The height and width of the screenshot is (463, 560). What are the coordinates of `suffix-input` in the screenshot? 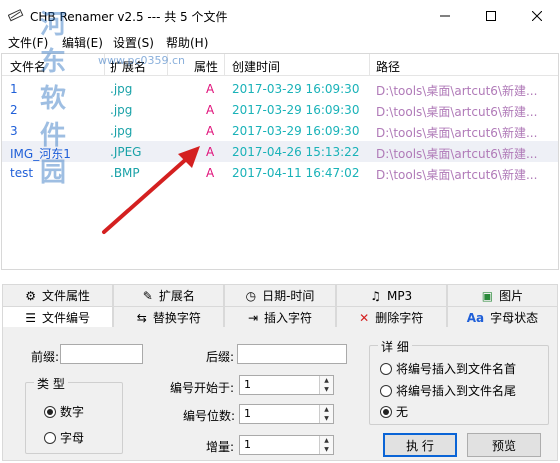 It's located at (292, 354).